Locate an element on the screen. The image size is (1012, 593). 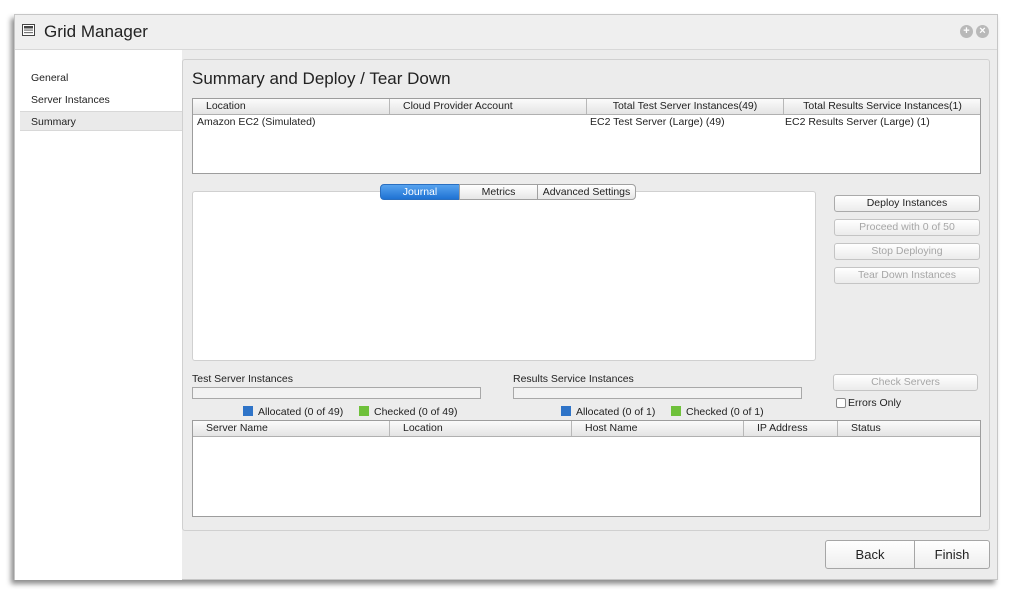
errors-only-checkbox is located at coordinates (841, 403).